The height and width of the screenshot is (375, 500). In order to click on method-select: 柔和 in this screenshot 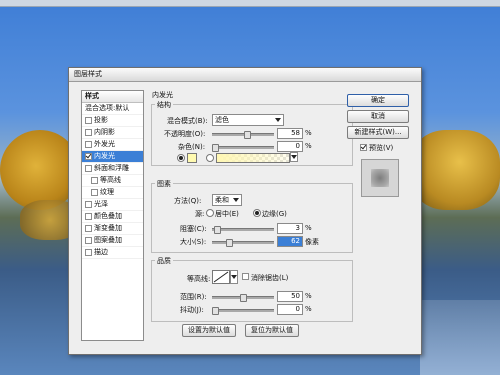, I will do `click(227, 200)`.